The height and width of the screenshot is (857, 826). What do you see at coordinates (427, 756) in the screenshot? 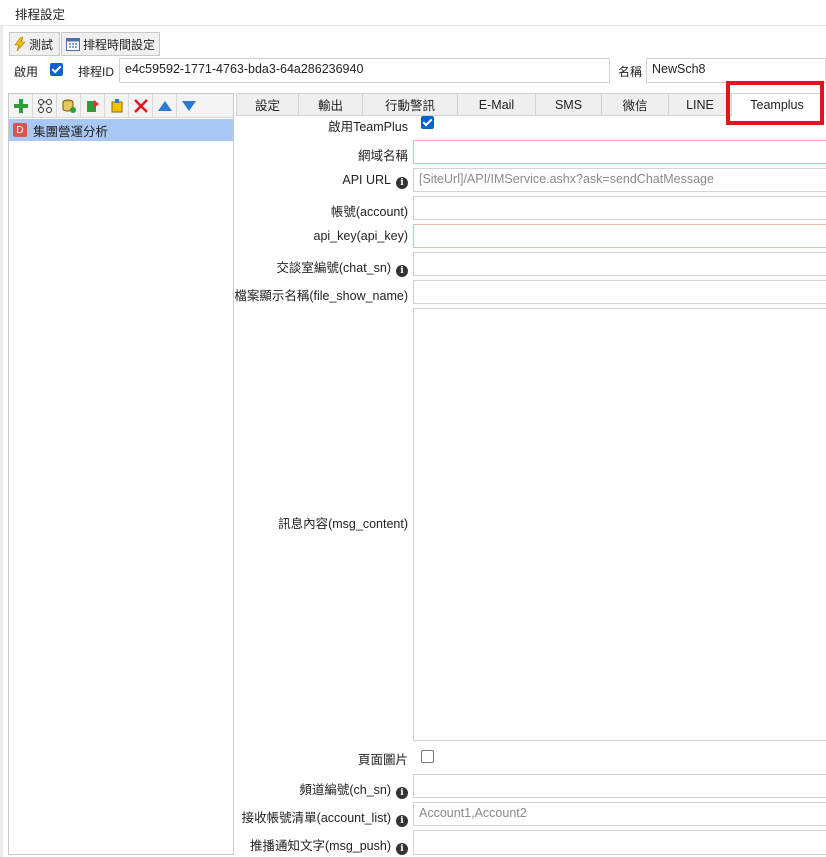
I see `page-image-checkbox` at bounding box center [427, 756].